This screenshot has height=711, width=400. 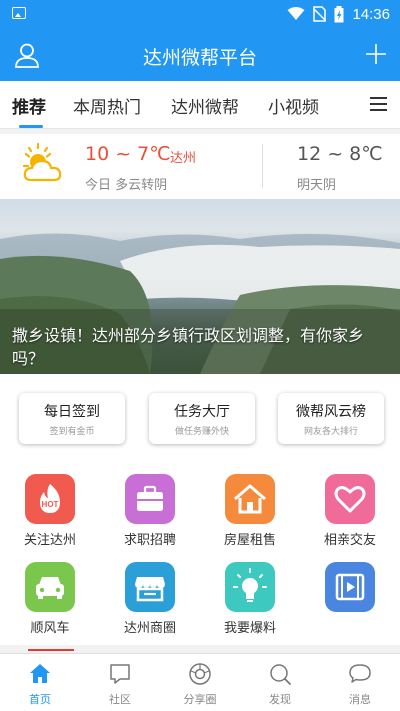 What do you see at coordinates (360, 699) in the screenshot?
I see `nav-label: 消息` at bounding box center [360, 699].